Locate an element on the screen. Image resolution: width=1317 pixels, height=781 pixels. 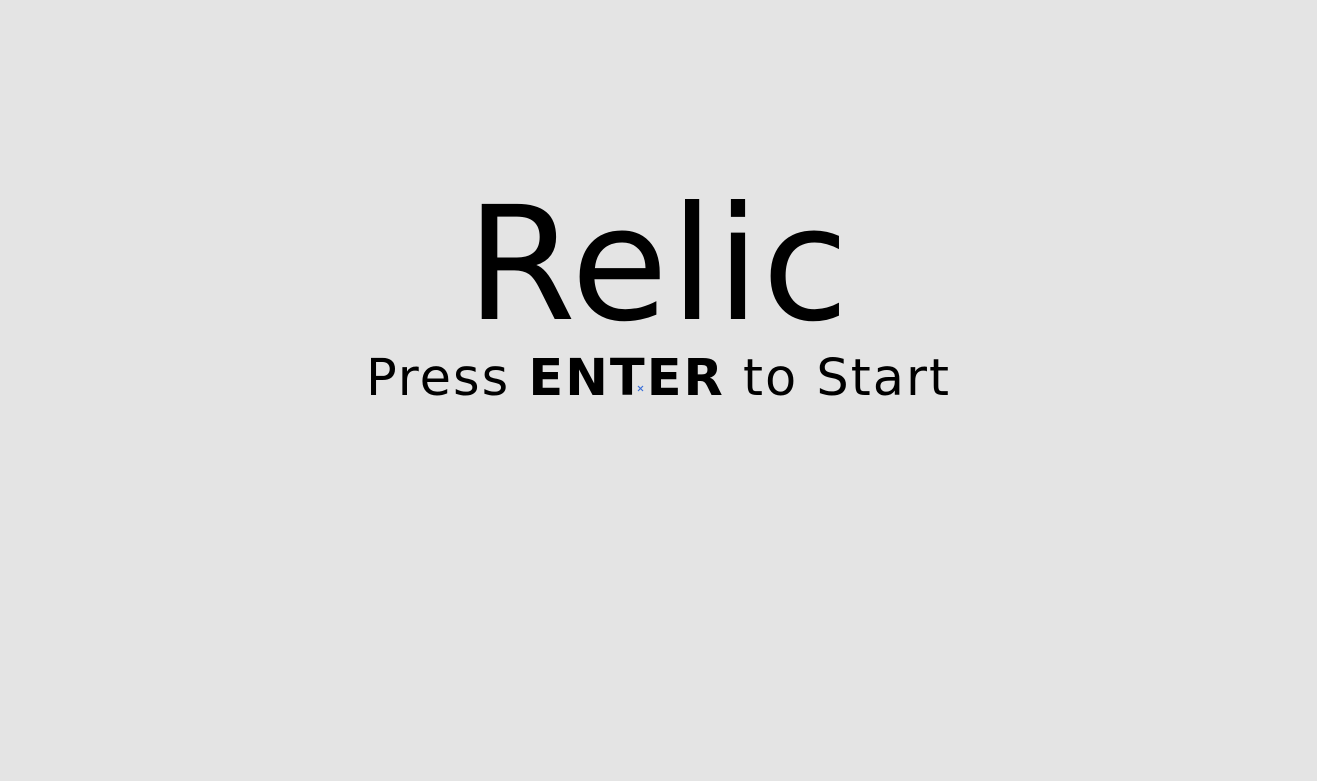
start-prompt: Press ENTER to Start is located at coordinates (658, 379).